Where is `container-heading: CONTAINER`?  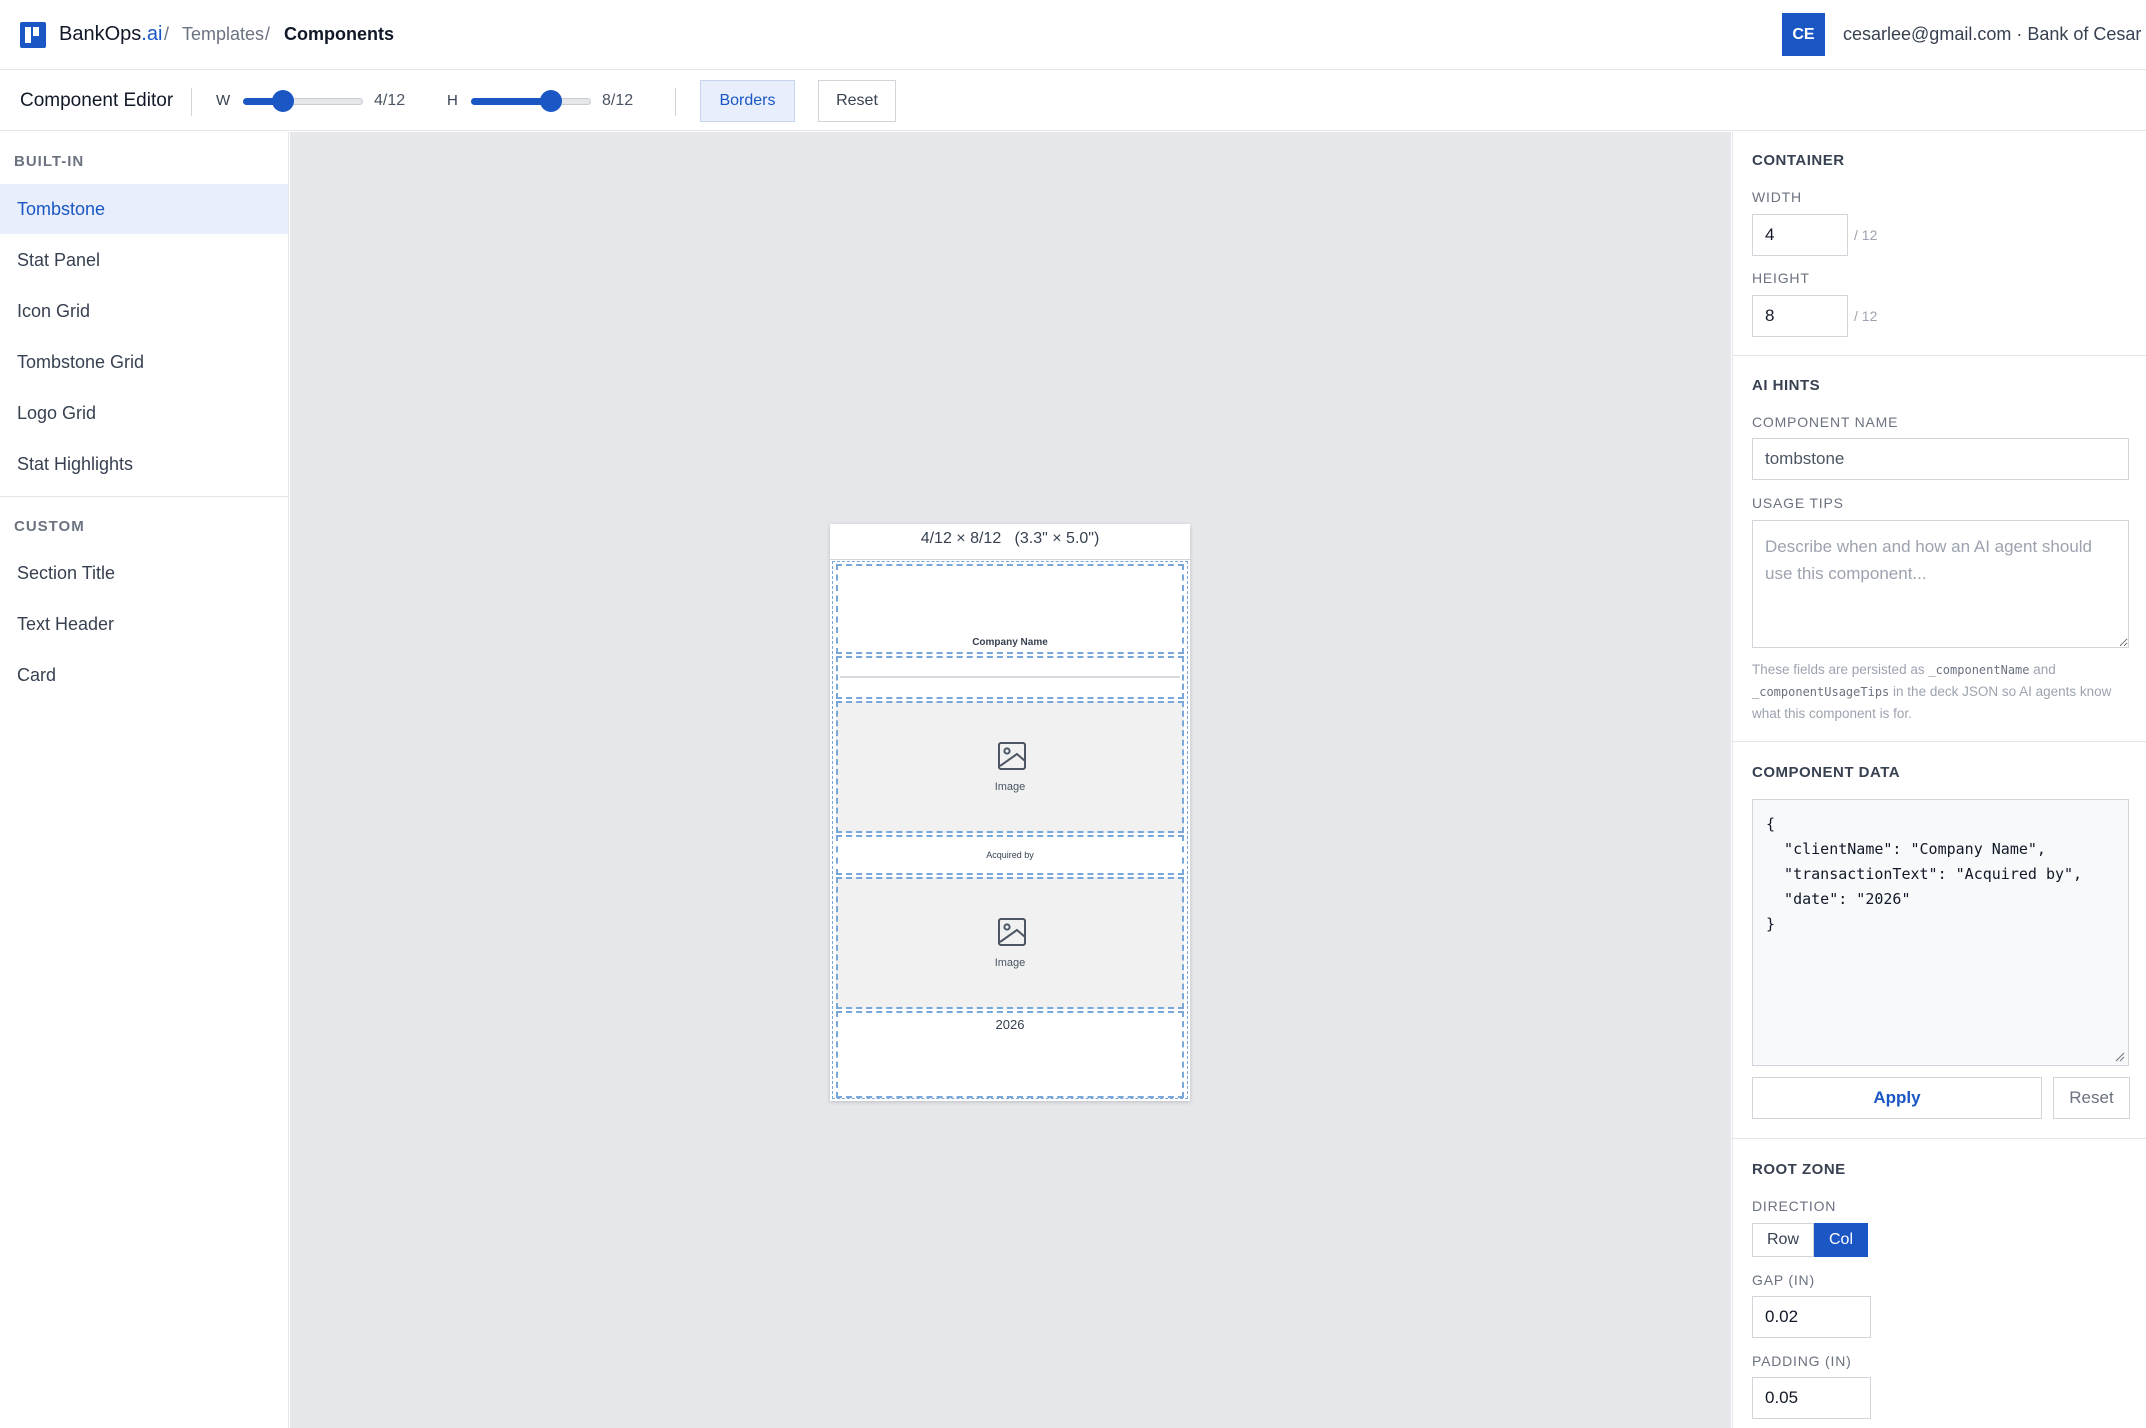
container-heading: CONTAINER is located at coordinates (1798, 160).